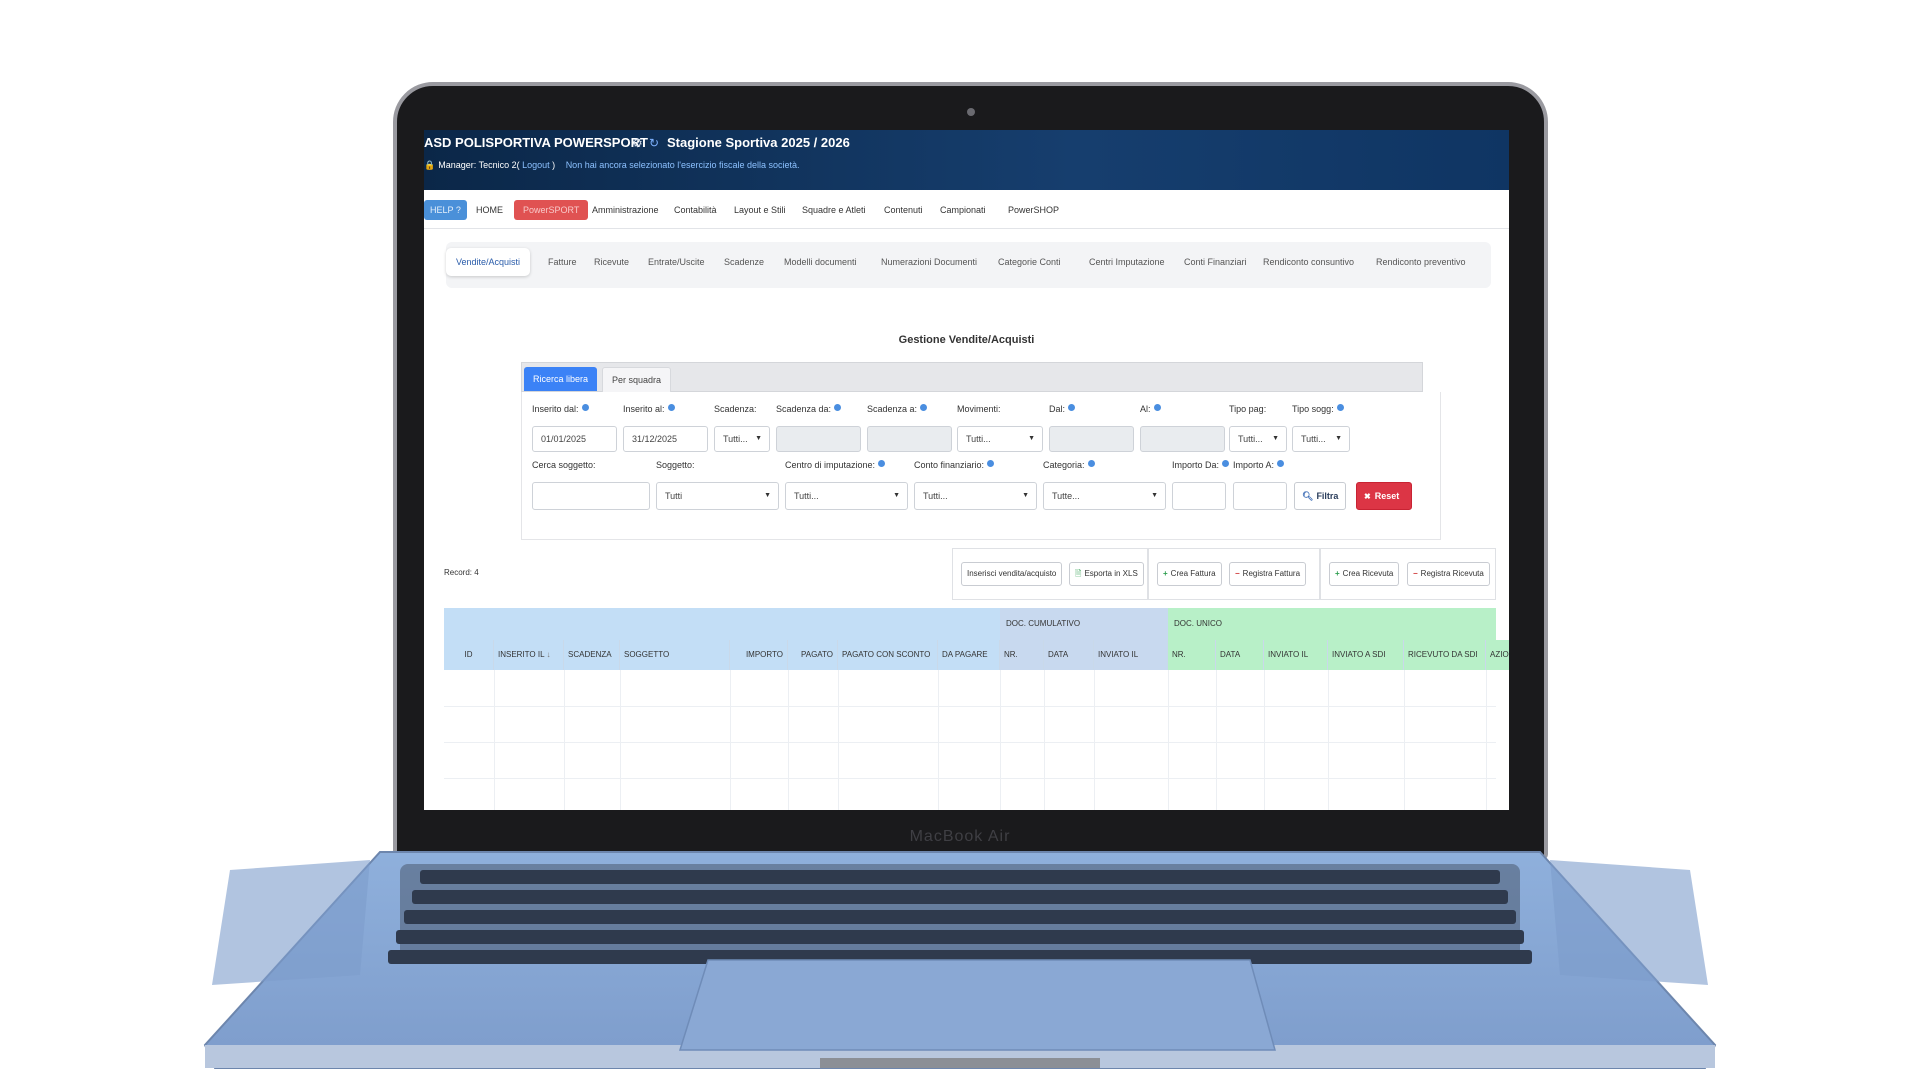  Describe the element at coordinates (1106, 574) in the screenshot. I see `export-xls-button: 🗎 Esporta in XLS` at that location.